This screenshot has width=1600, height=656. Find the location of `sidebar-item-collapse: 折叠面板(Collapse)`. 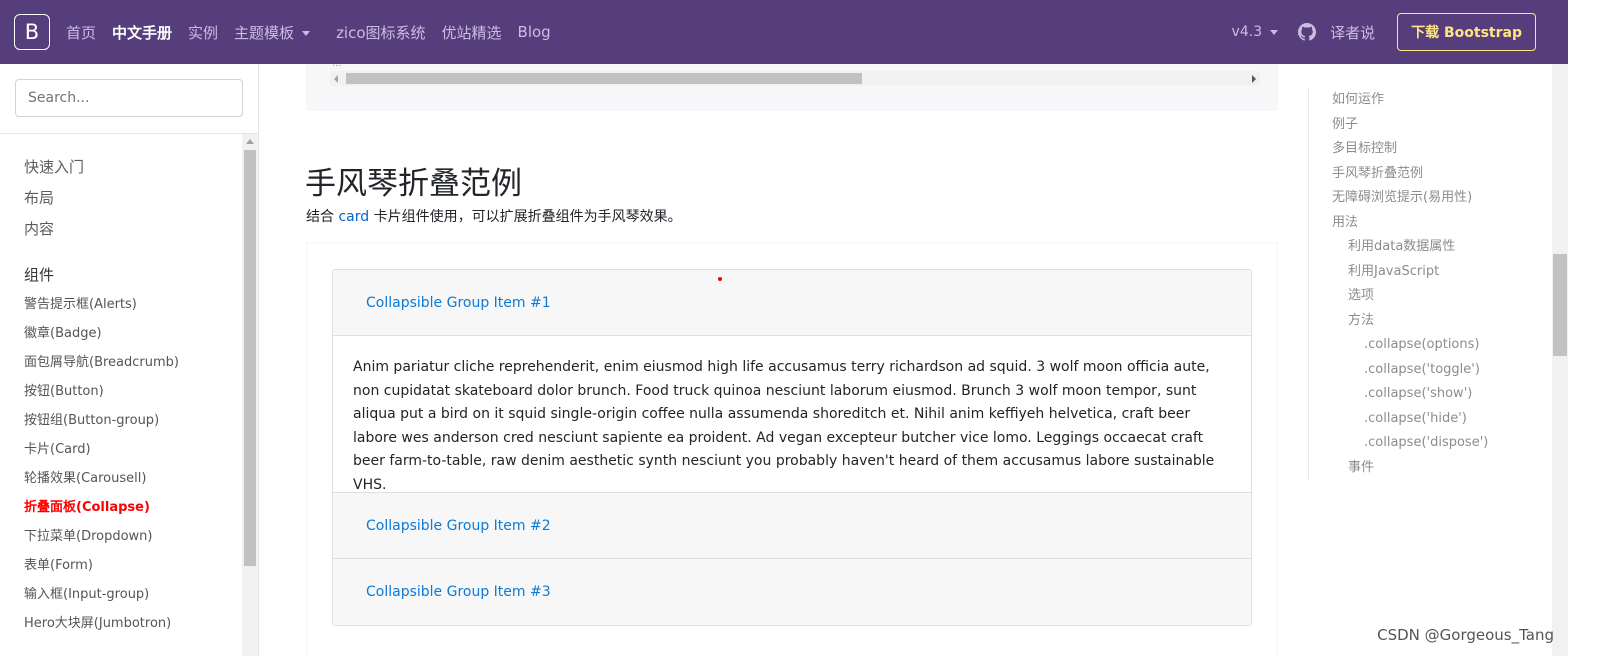

sidebar-item-collapse: 折叠面板(Collapse) is located at coordinates (129, 507).